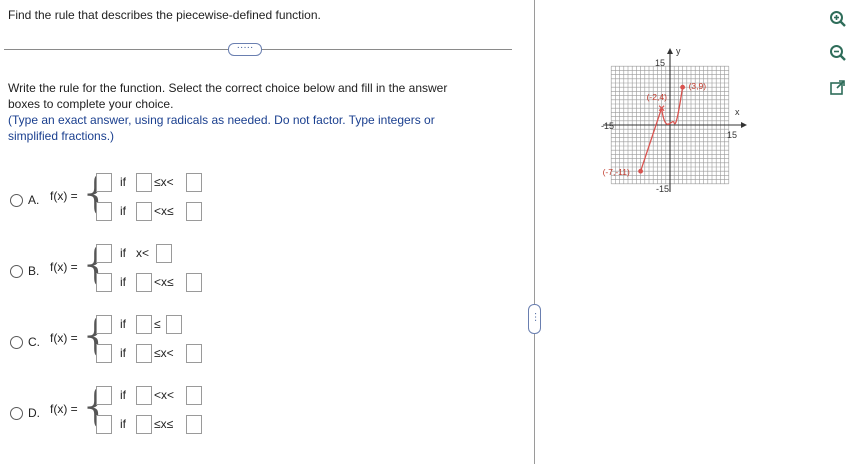  I want to click on y-arrow, so click(670, 51).